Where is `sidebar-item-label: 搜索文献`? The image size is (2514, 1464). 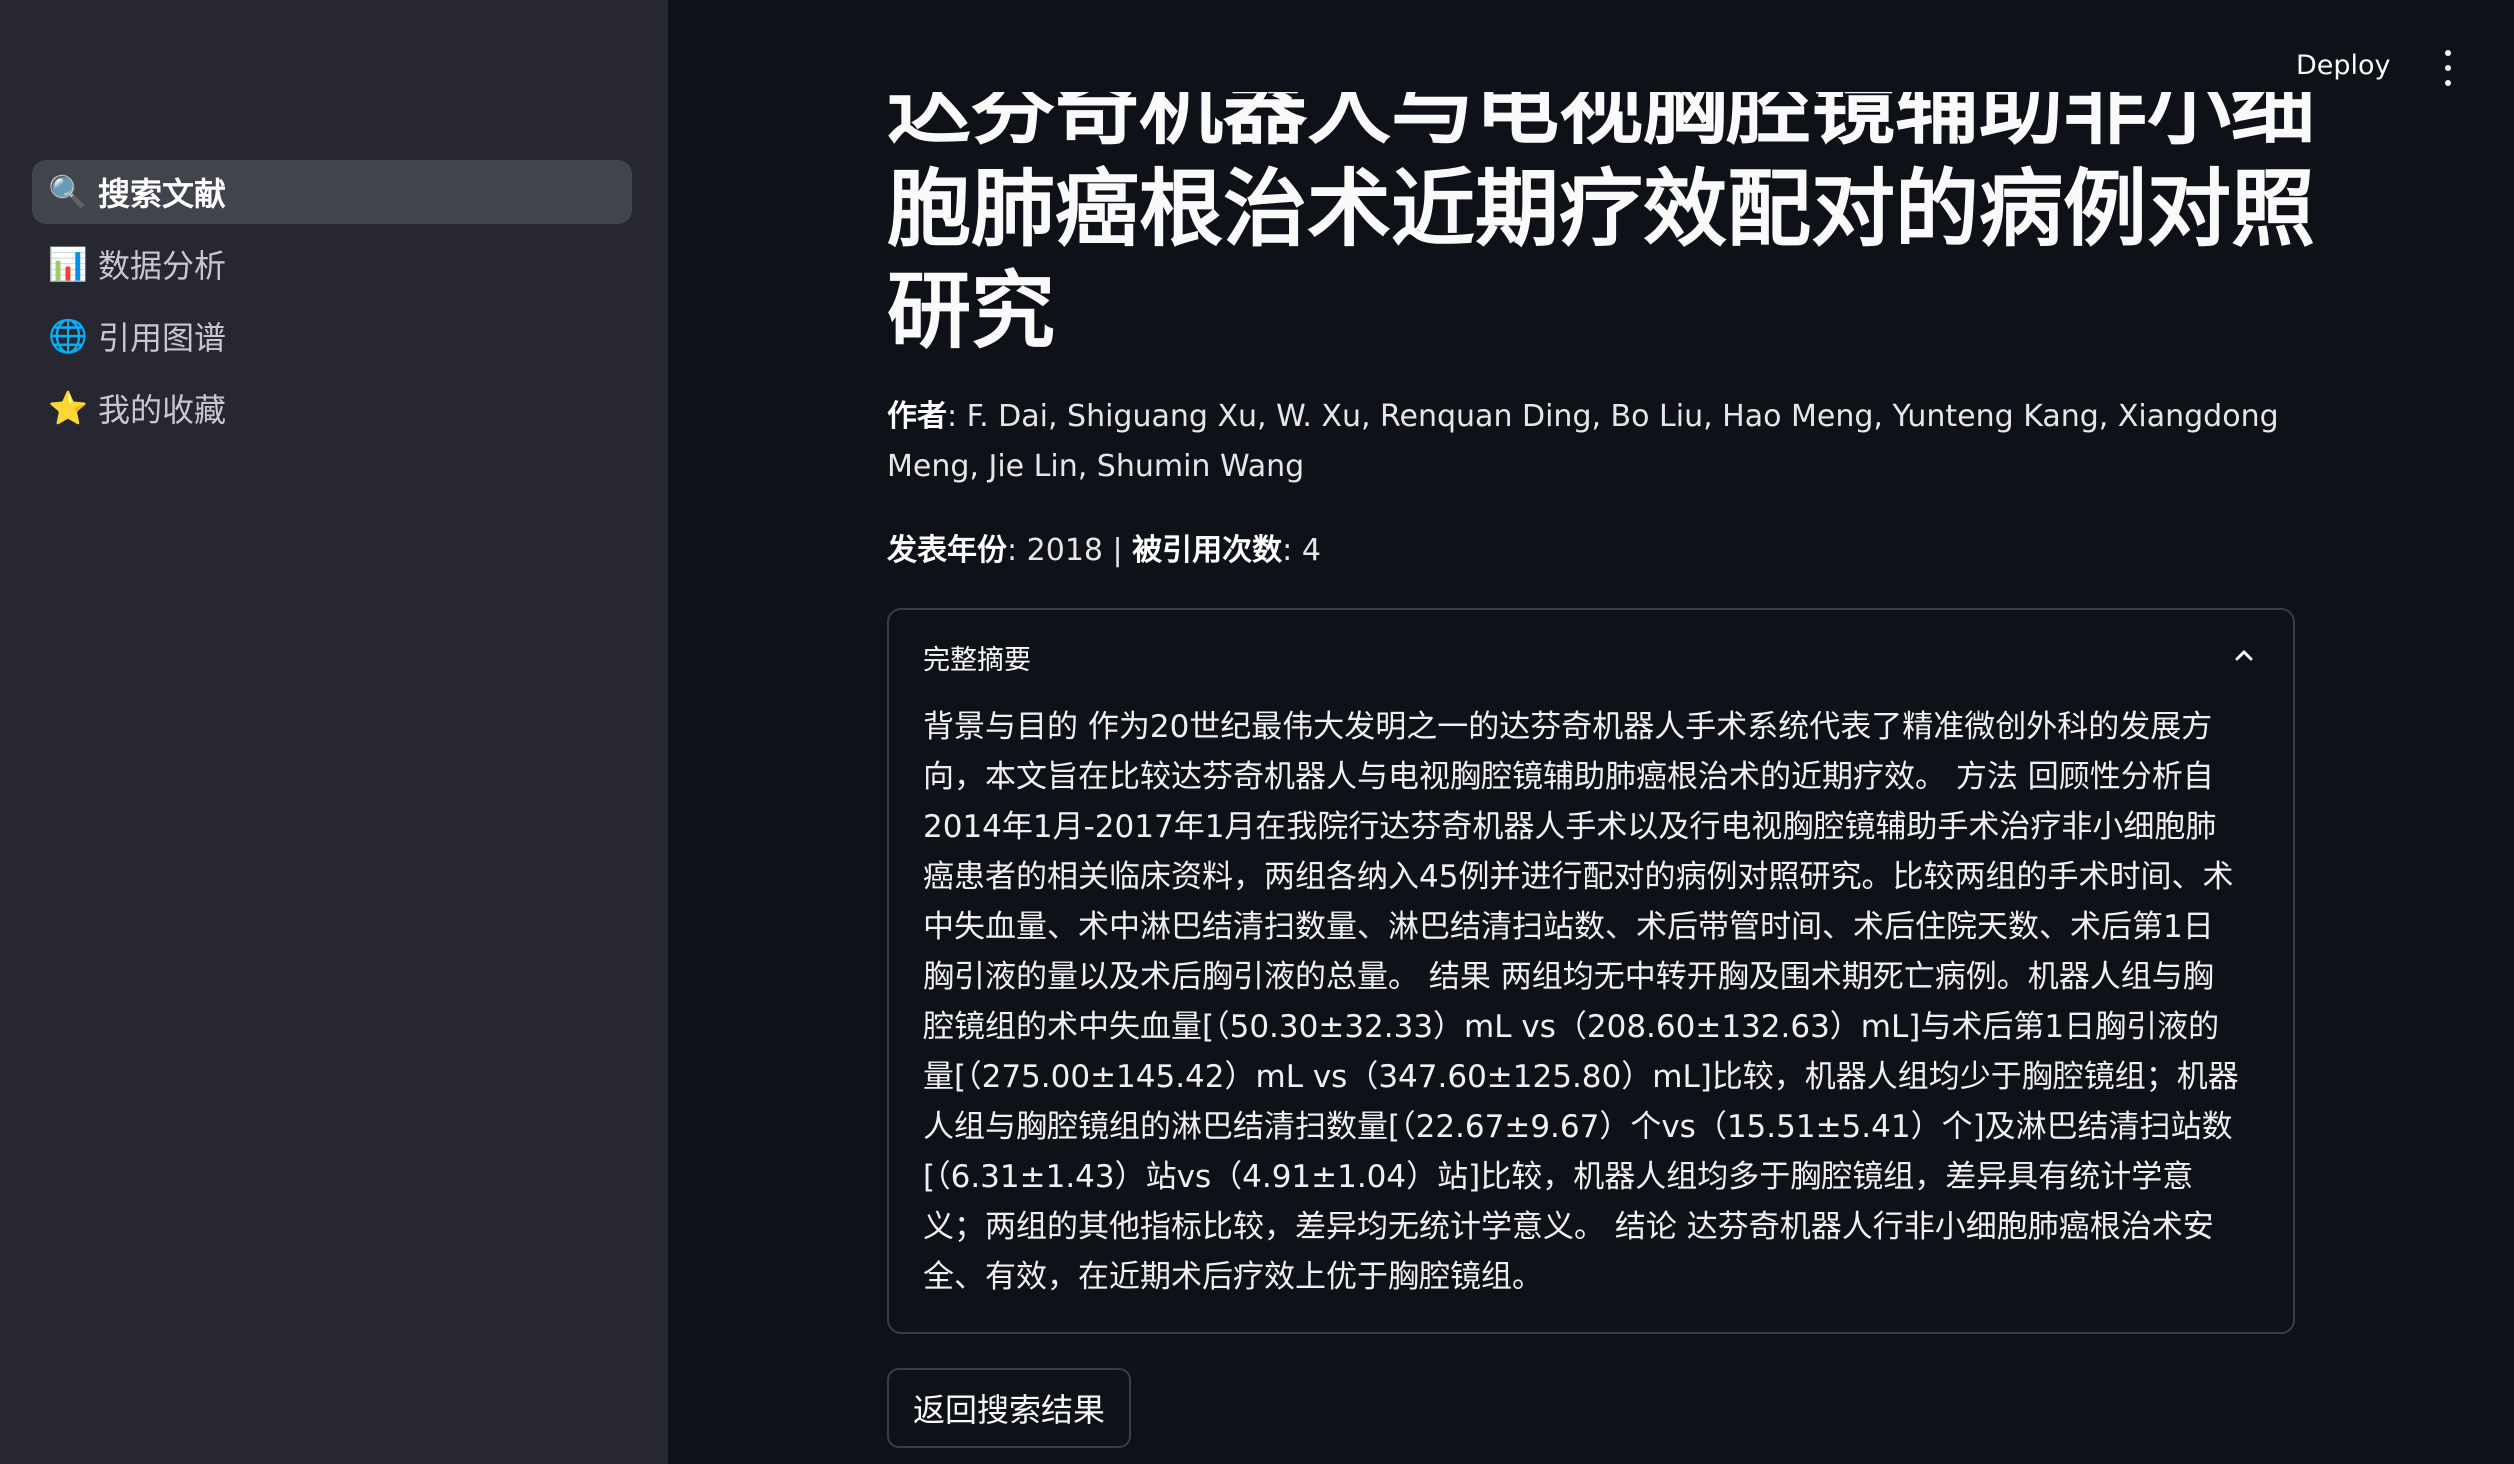 sidebar-item-label: 搜索文献 is located at coordinates (162, 194).